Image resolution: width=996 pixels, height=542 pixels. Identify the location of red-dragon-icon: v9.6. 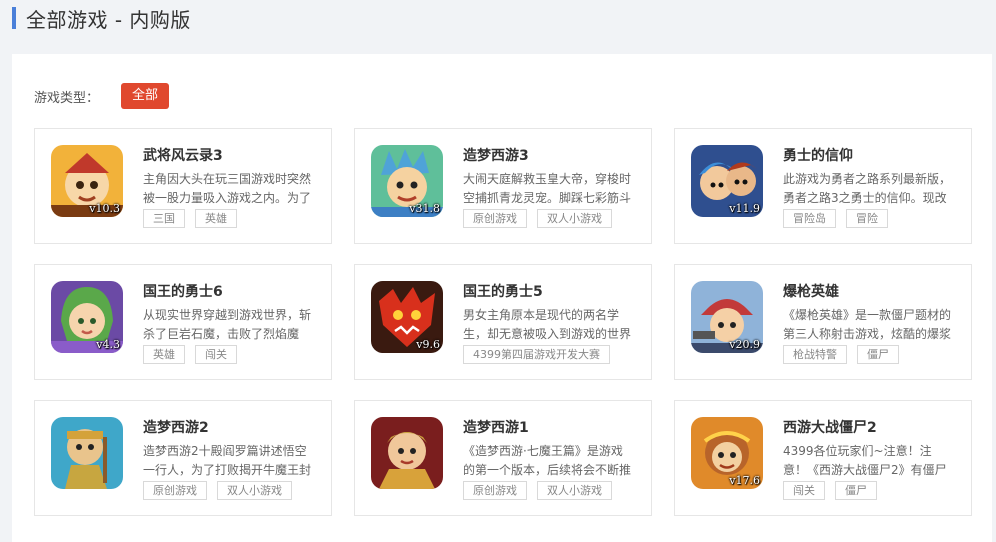
(407, 317).